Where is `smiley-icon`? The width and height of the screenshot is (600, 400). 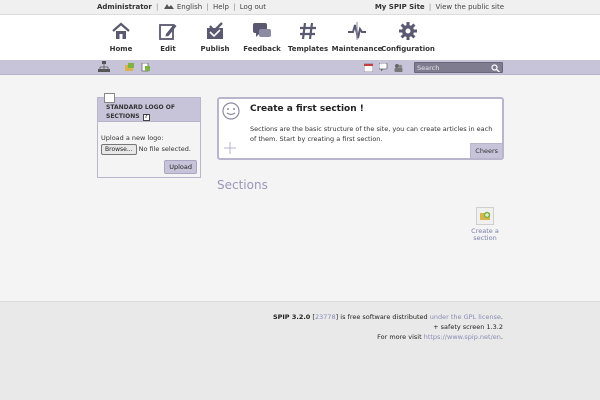
smiley-icon is located at coordinates (231, 111).